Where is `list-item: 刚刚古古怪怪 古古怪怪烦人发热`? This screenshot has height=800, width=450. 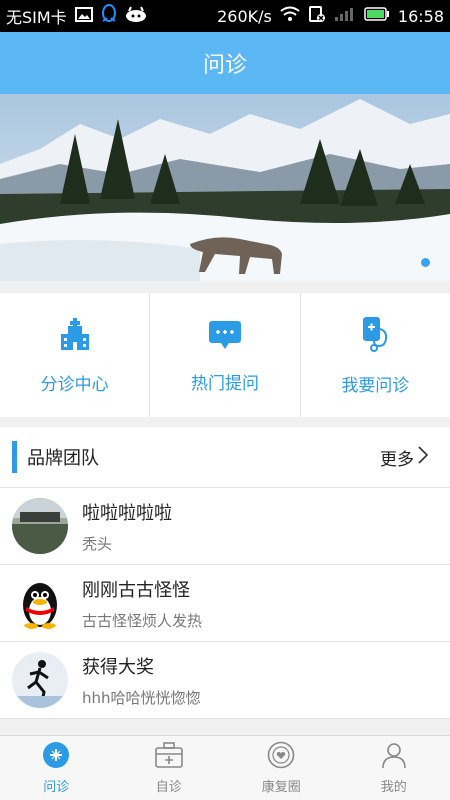 list-item: 刚刚古古怪怪 古古怪怪烦人发热 is located at coordinates (225, 603).